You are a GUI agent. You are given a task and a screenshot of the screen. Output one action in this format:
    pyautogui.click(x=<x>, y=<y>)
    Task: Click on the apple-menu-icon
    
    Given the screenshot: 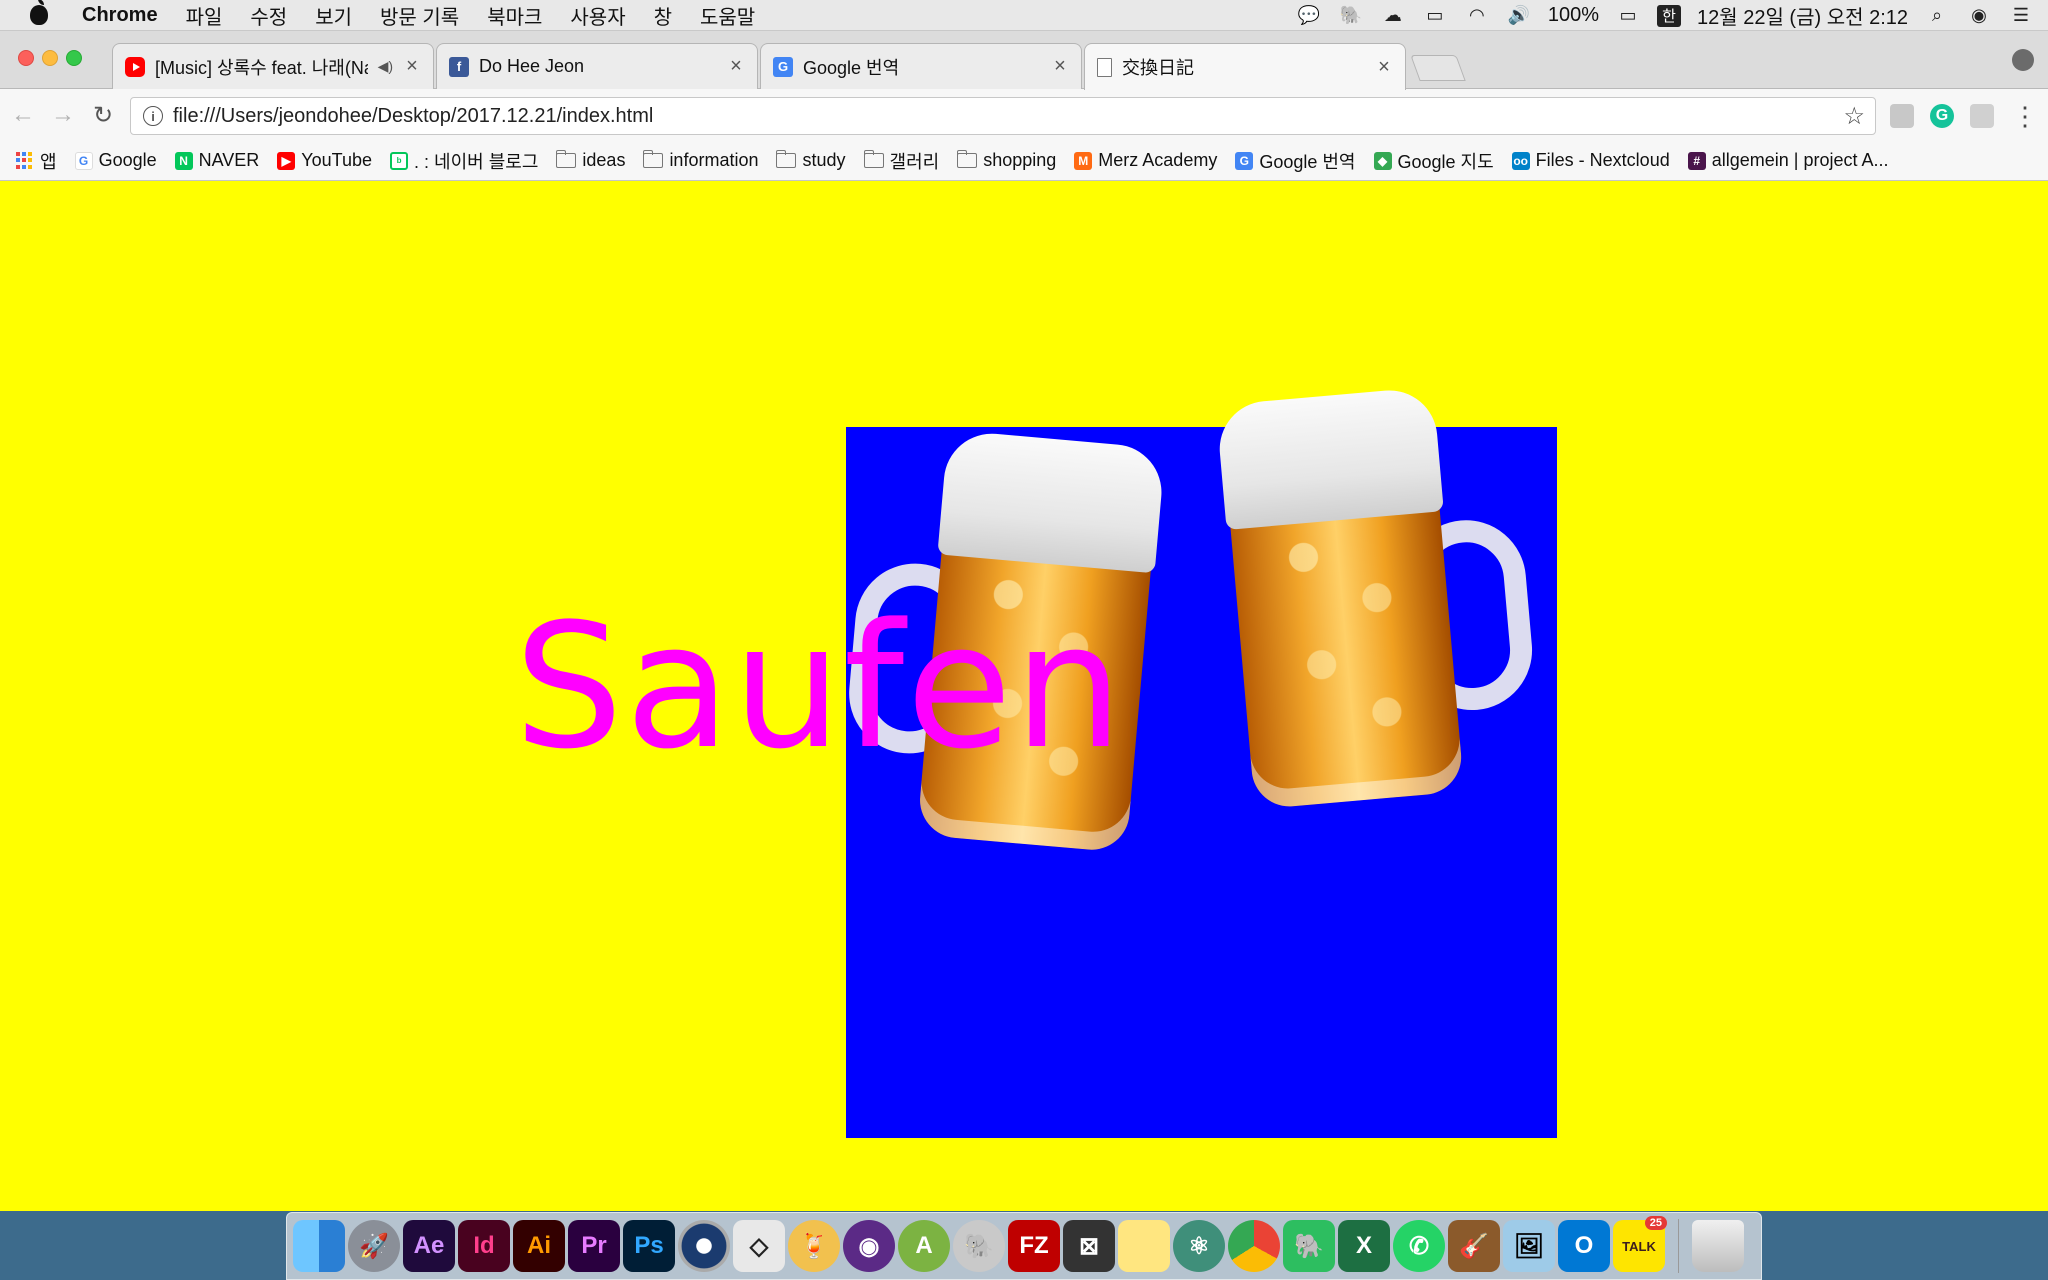 What is the action you would take?
    pyautogui.click(x=39, y=15)
    